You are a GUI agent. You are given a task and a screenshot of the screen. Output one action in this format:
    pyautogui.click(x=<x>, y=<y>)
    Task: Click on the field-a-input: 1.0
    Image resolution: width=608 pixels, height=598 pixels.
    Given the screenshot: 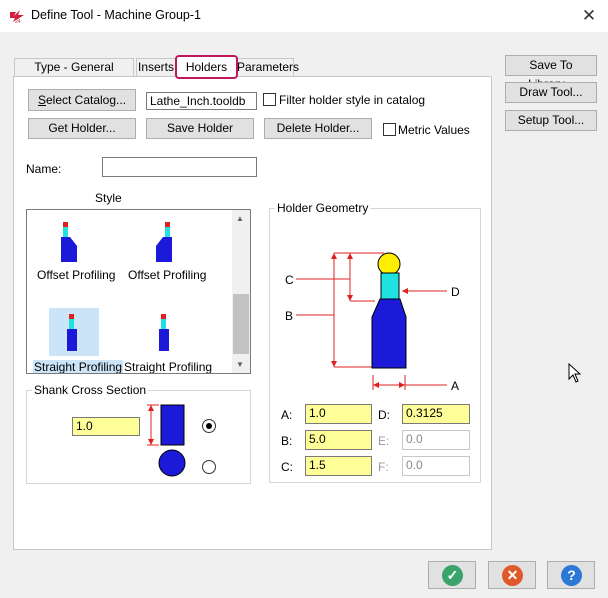 What is the action you would take?
    pyautogui.click(x=338, y=414)
    